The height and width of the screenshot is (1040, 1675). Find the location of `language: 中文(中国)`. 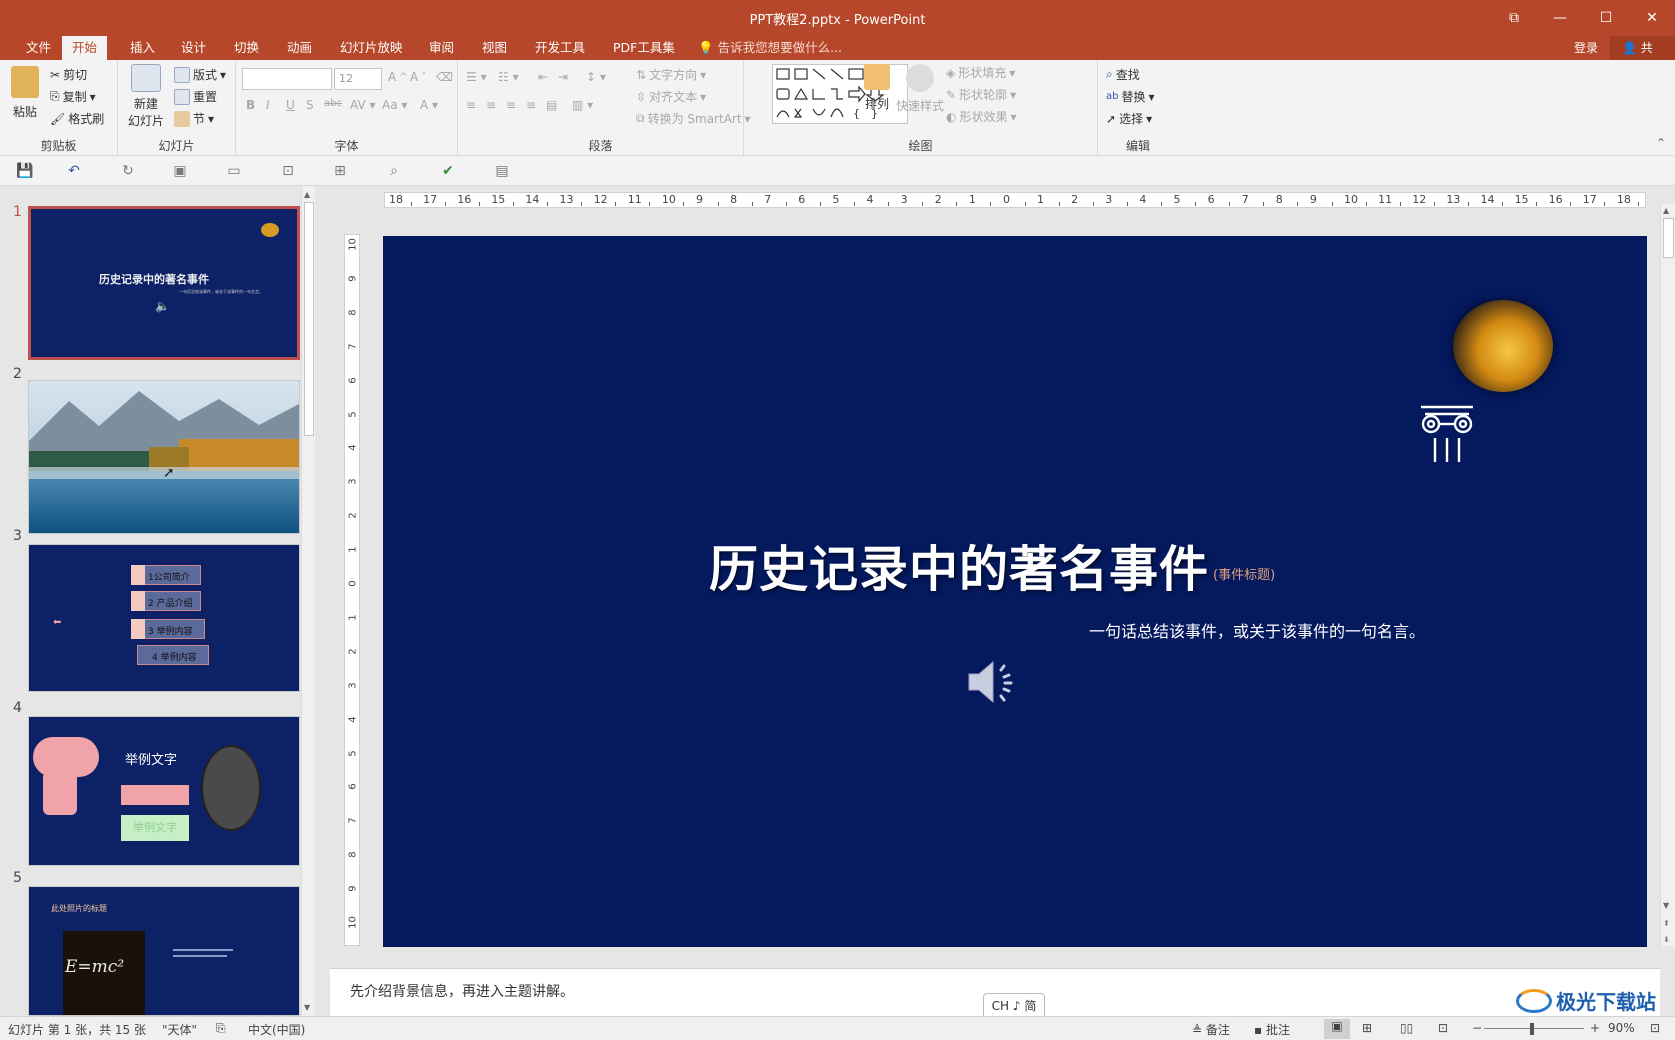

language: 中文(中国) is located at coordinates (276, 1029).